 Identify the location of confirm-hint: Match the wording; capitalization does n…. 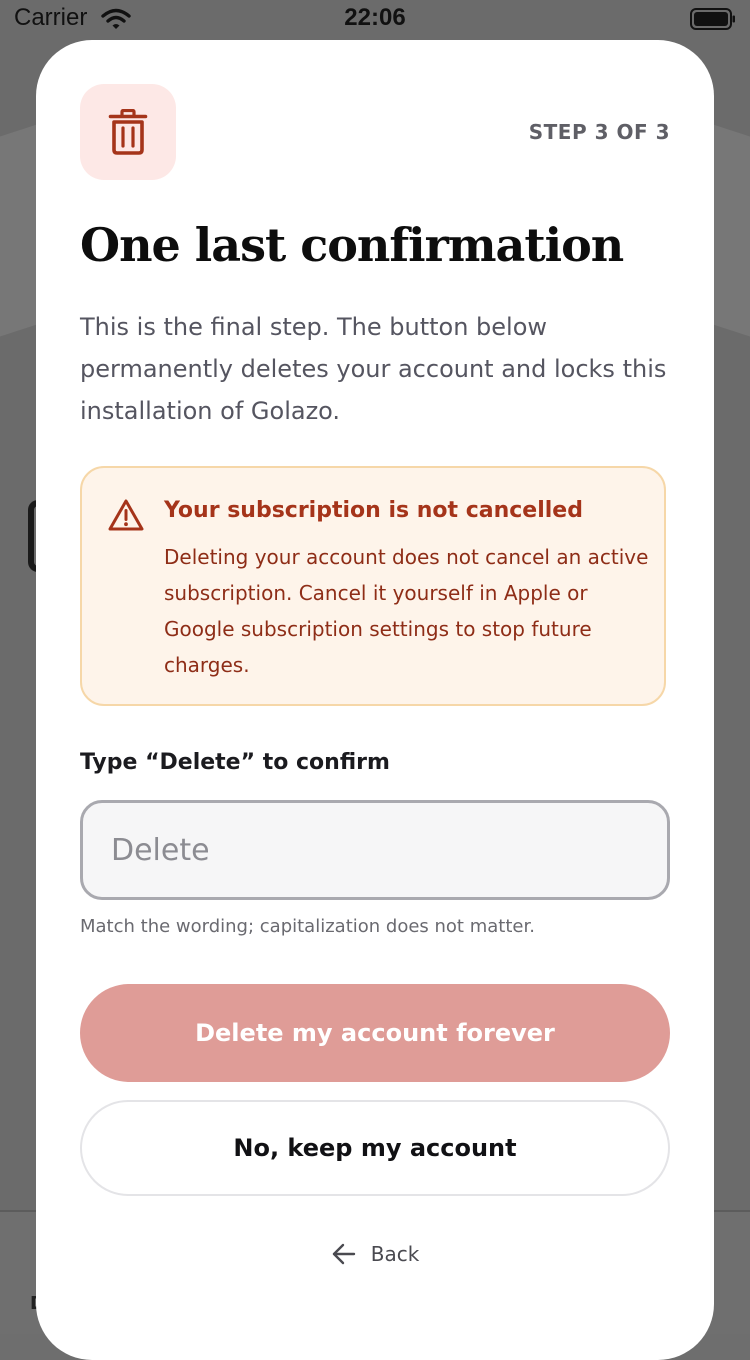
(307, 926).